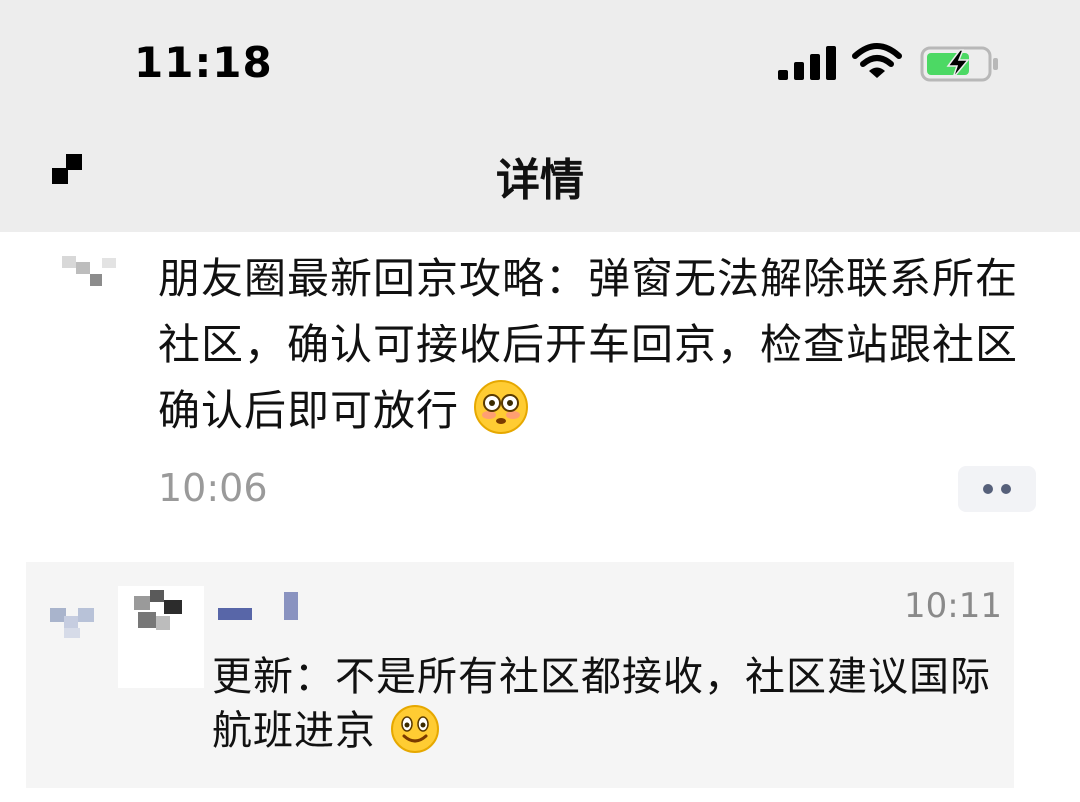 The height and width of the screenshot is (802, 1080). What do you see at coordinates (161, 637) in the screenshot?
I see `commenter-avatar` at bounding box center [161, 637].